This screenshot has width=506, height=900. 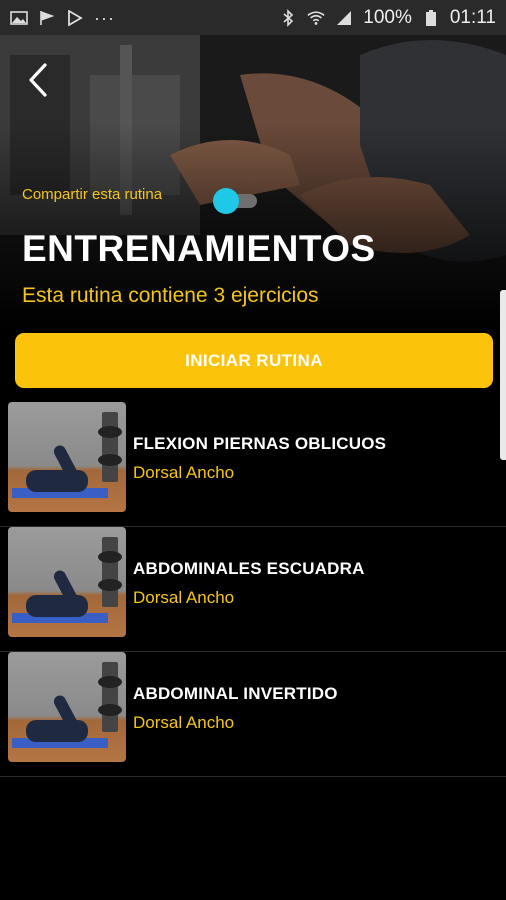 I want to click on chevron-left-icon, so click(x=38, y=80).